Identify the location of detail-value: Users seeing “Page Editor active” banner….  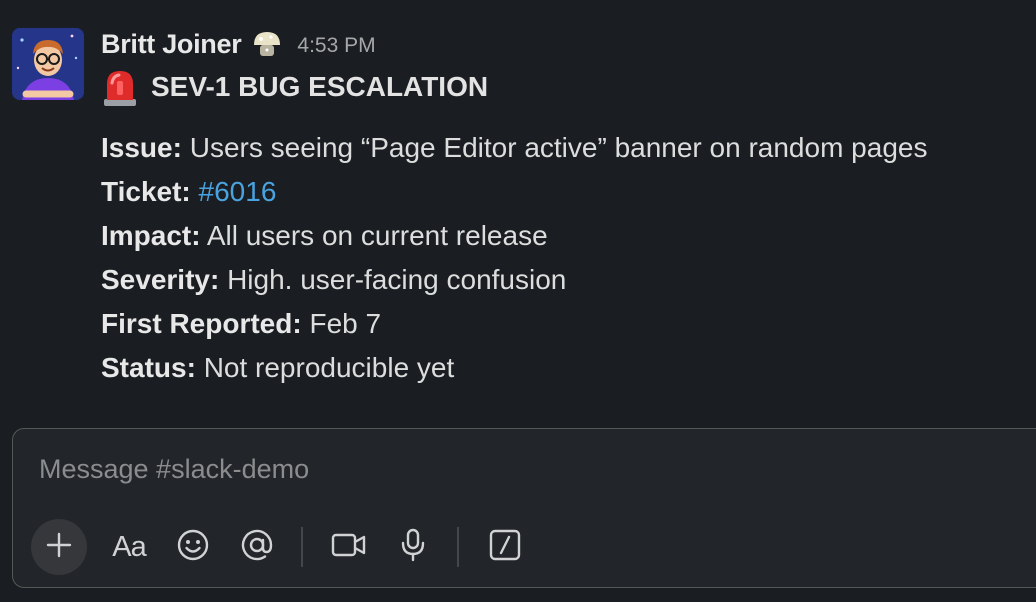
(558, 147).